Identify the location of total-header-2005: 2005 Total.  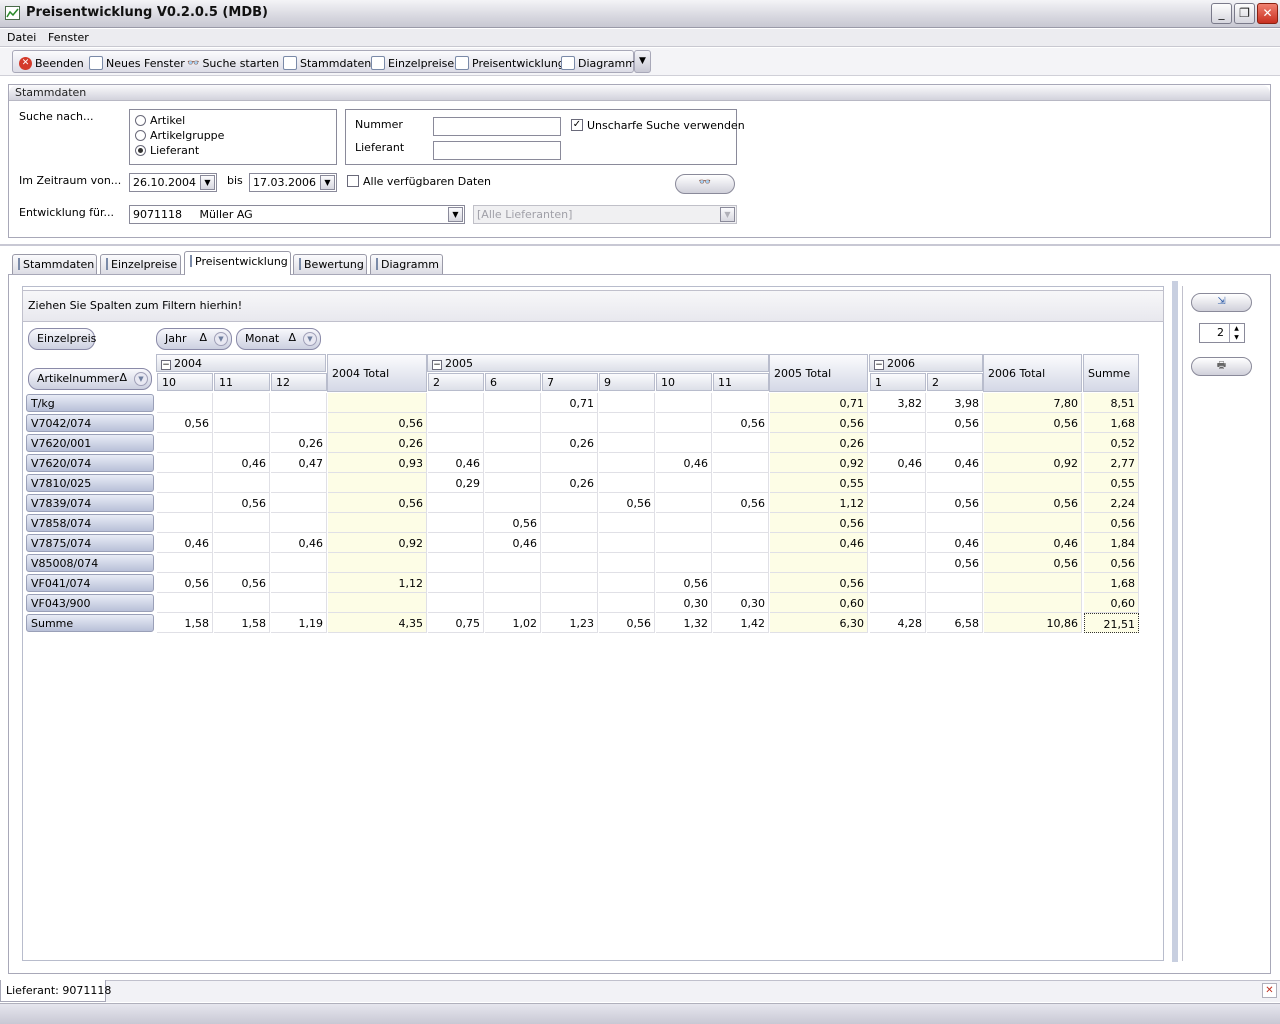
(818, 373).